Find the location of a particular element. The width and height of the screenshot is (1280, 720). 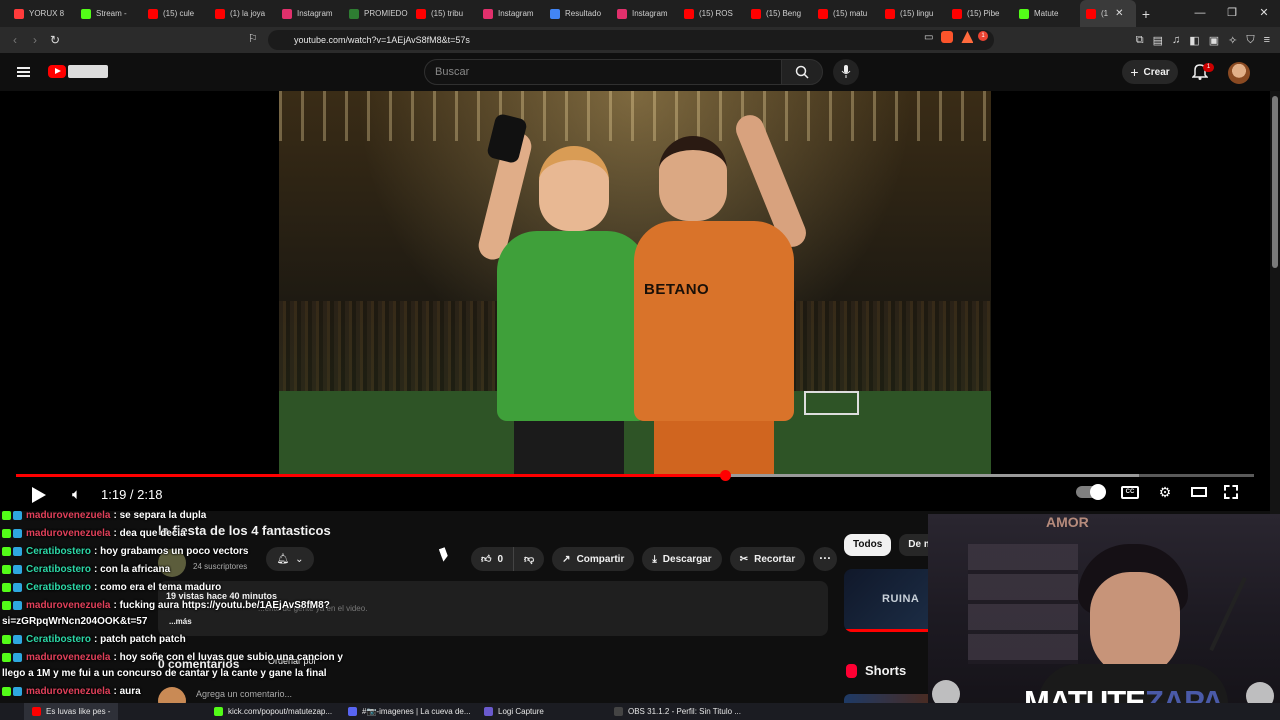

download-button: ⤓ Descargar is located at coordinates (682, 559).